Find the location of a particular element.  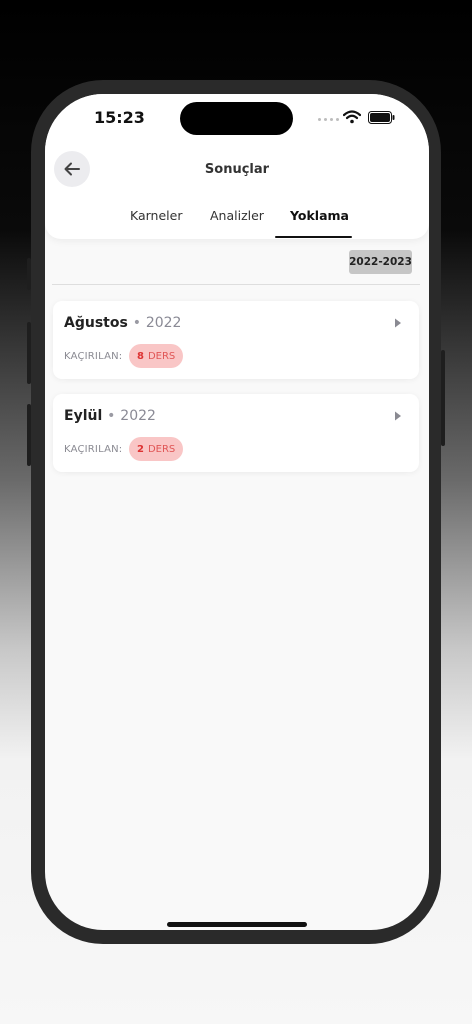

divider is located at coordinates (236, 284).